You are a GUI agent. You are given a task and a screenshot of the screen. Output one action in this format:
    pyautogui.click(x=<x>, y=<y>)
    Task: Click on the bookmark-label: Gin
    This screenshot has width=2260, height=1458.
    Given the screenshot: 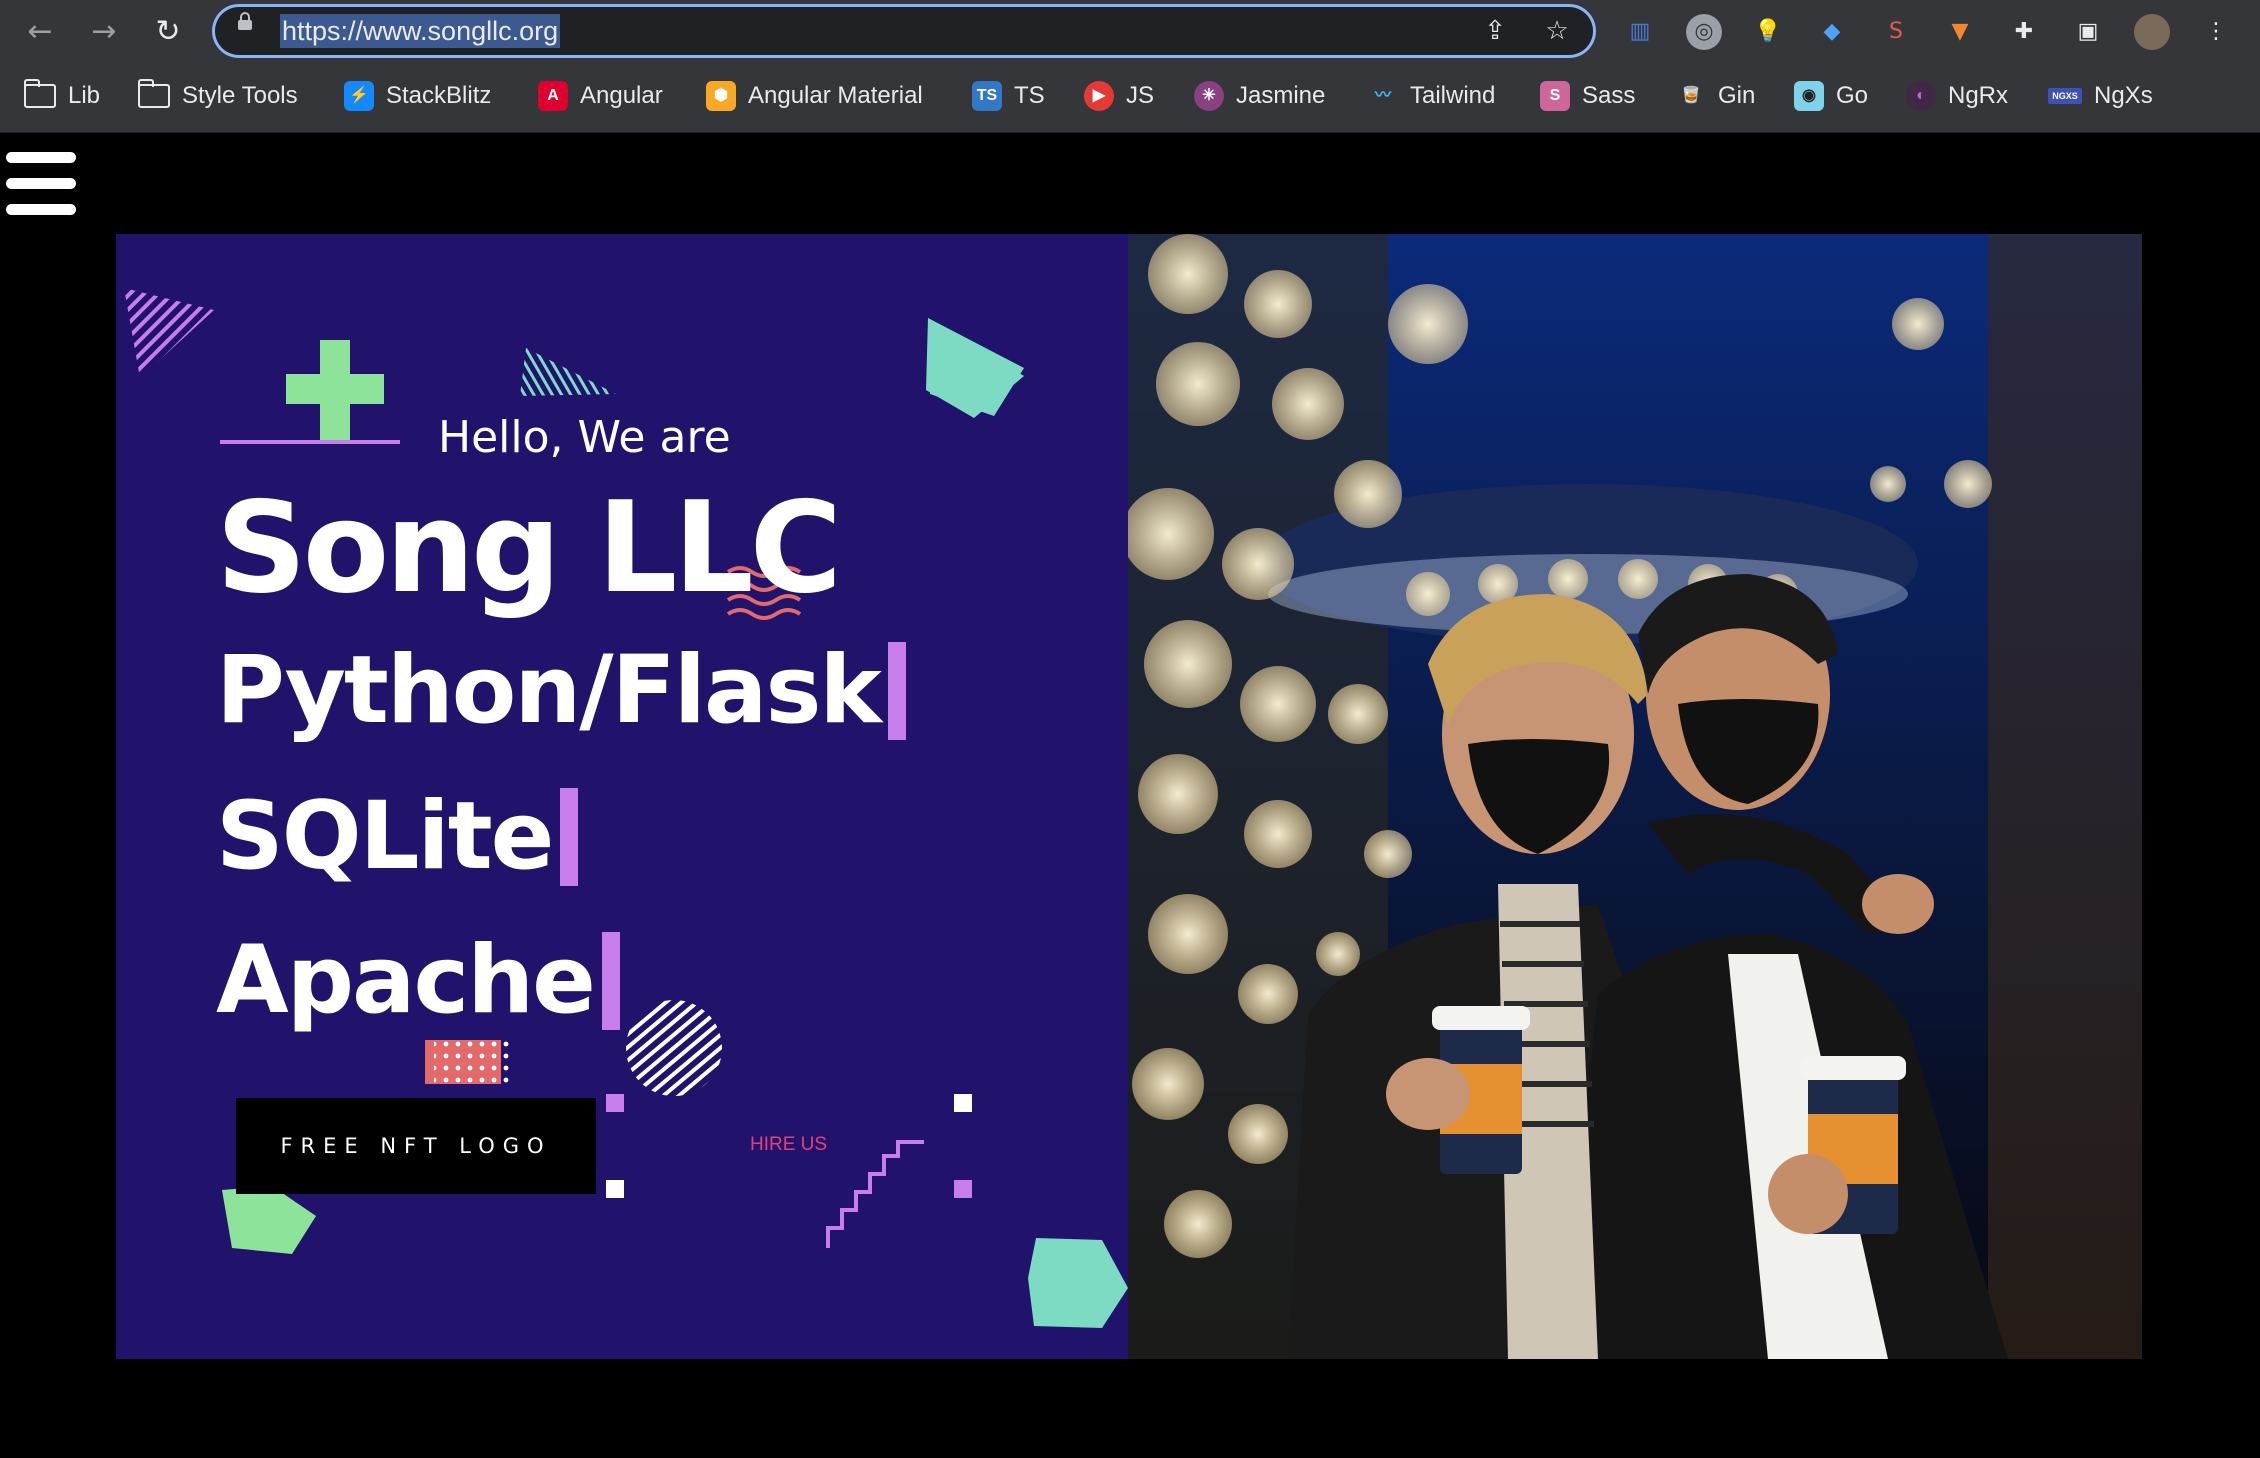 What is the action you would take?
    pyautogui.click(x=1737, y=95)
    